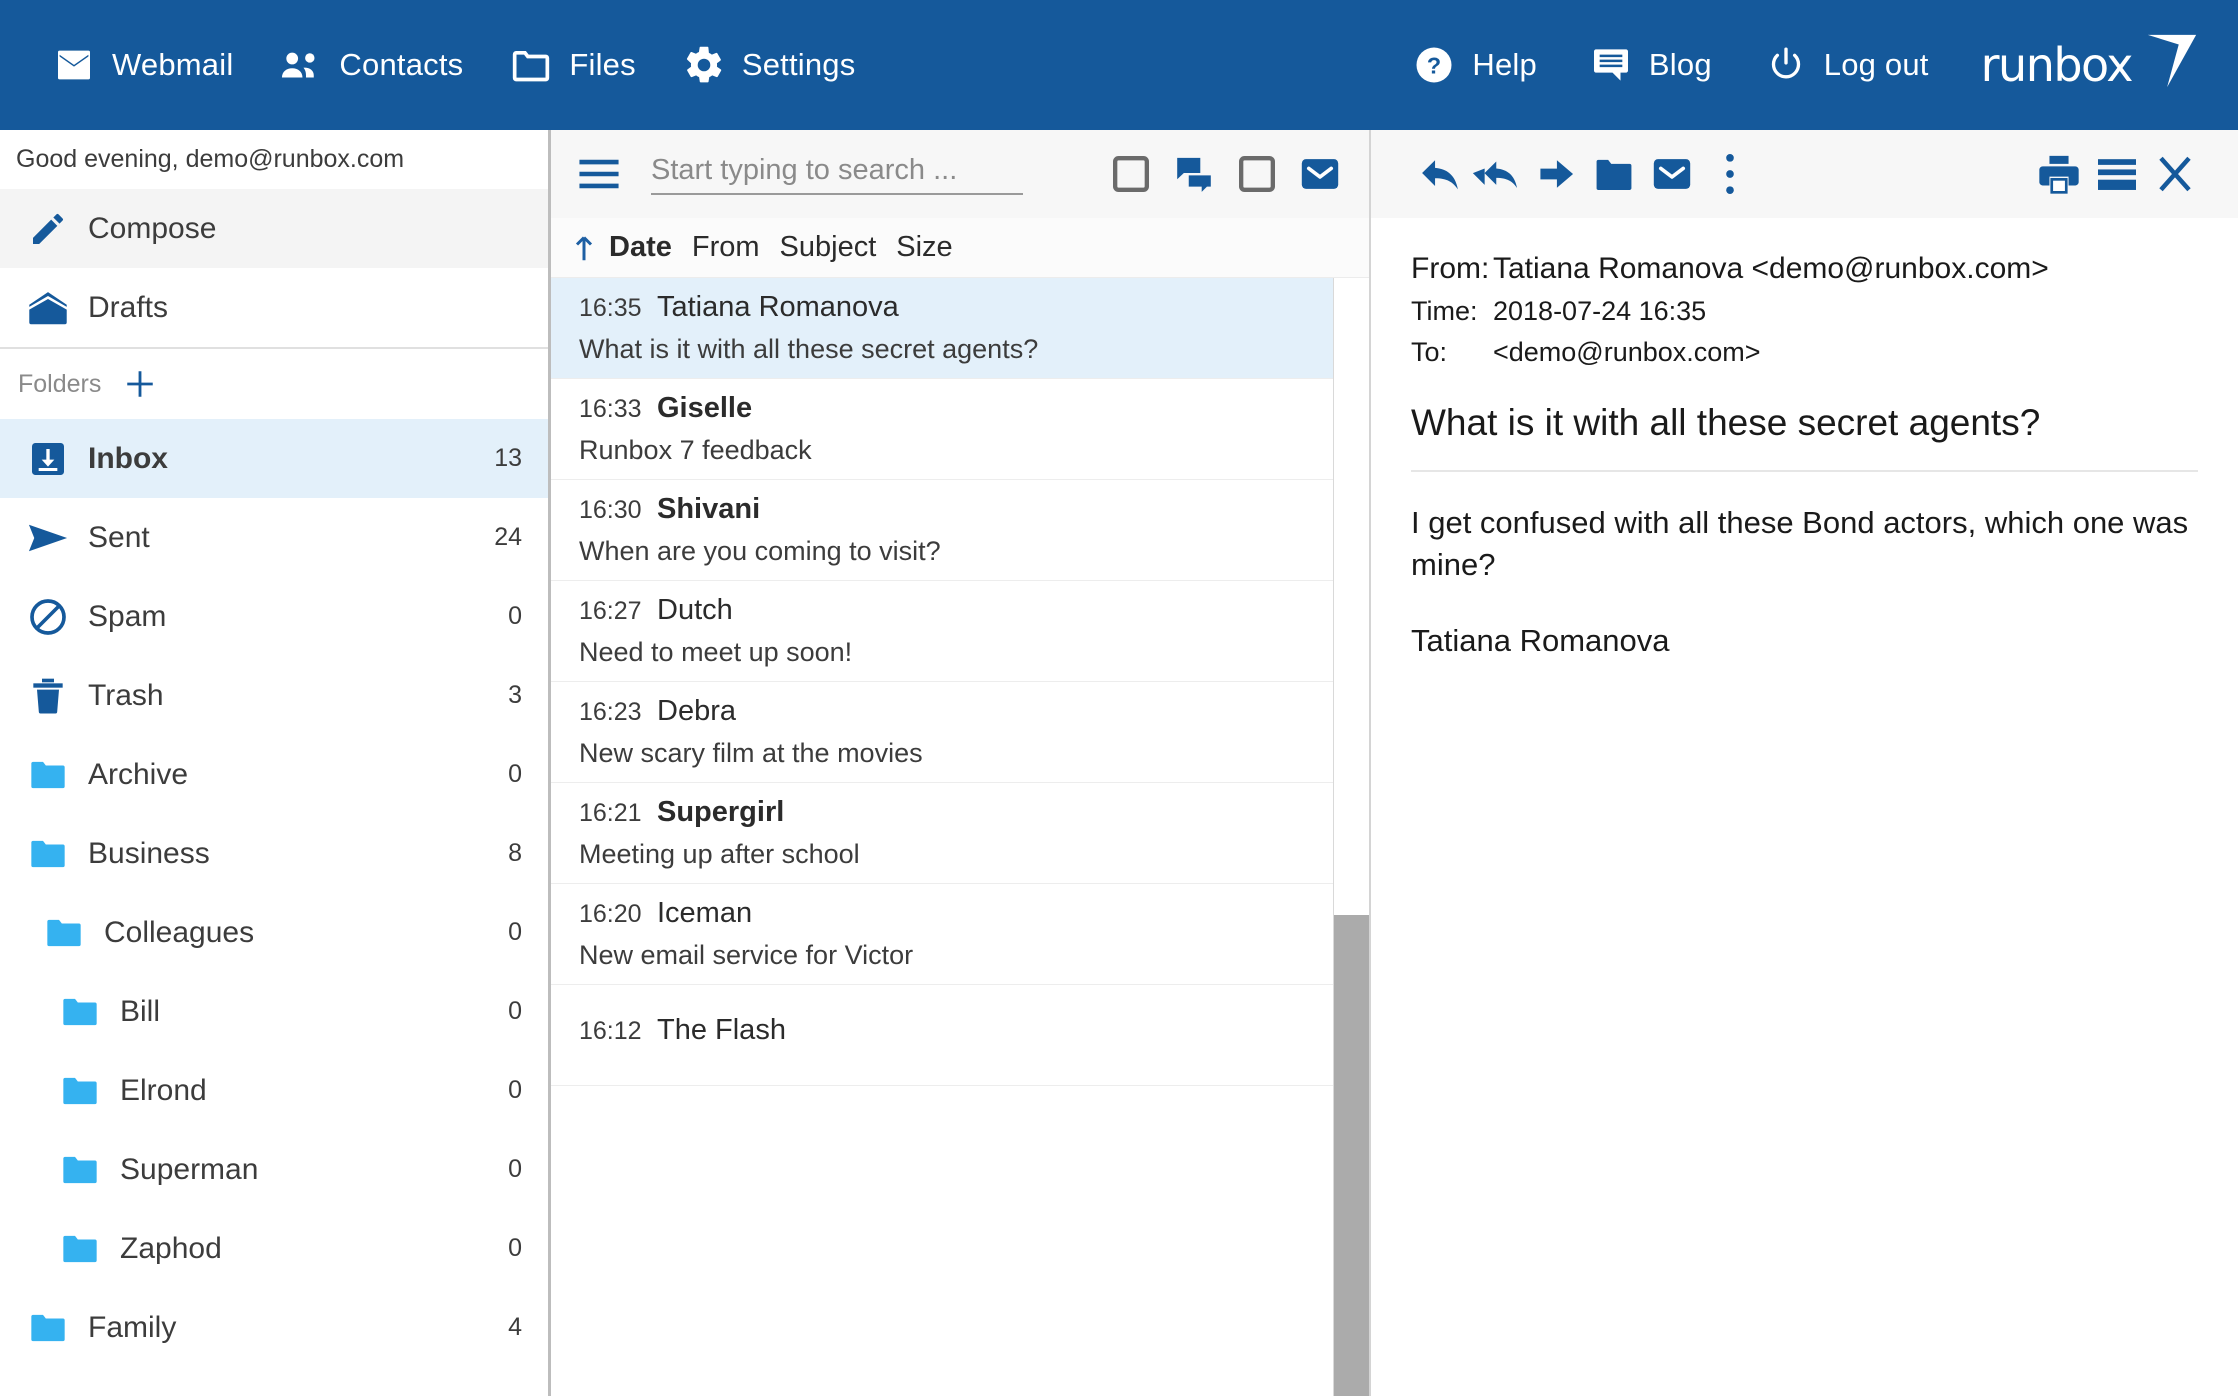  Describe the element at coordinates (515, 1248) in the screenshot. I see `sidebar-folder-count: 0` at that location.